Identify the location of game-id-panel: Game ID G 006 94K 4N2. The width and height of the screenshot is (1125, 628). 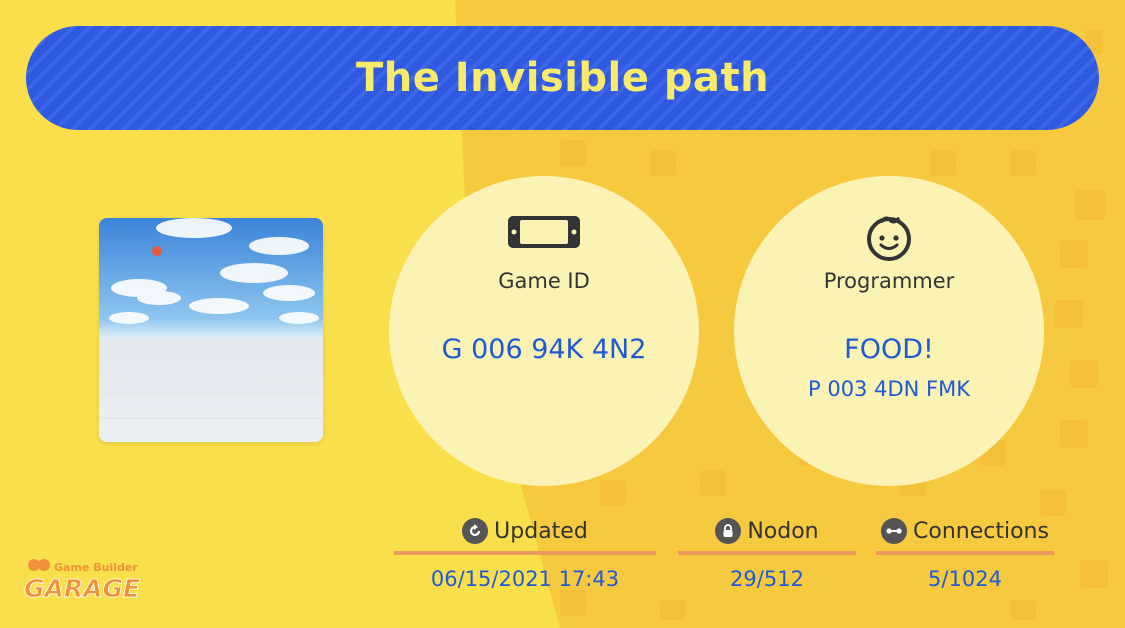
(544, 331).